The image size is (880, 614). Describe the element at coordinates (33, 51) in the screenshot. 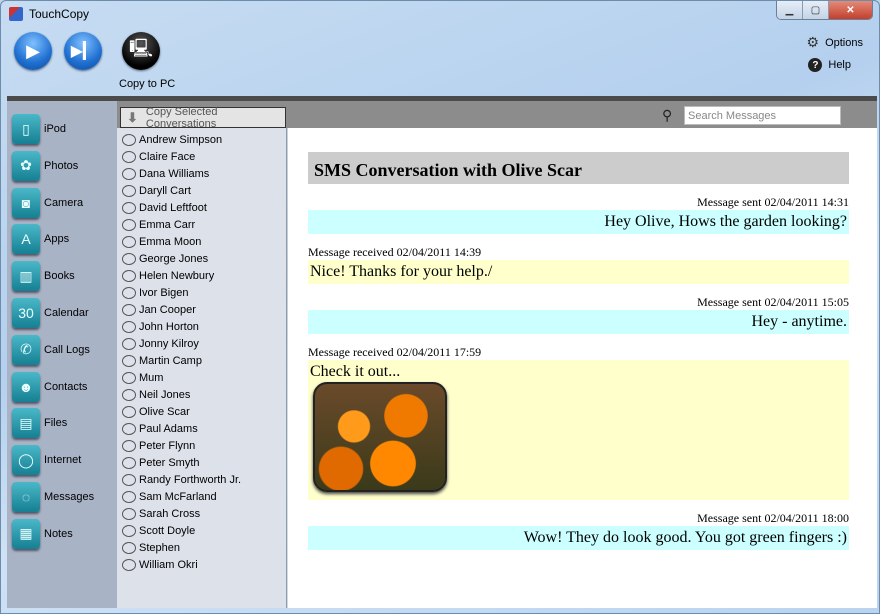

I see `play-button: ▶` at that location.